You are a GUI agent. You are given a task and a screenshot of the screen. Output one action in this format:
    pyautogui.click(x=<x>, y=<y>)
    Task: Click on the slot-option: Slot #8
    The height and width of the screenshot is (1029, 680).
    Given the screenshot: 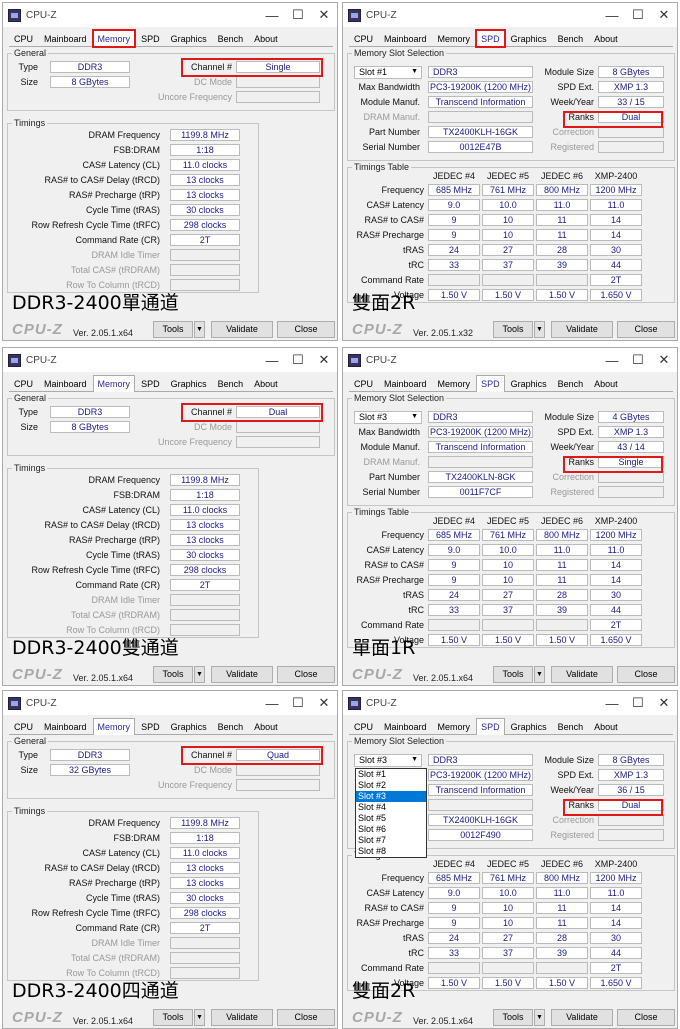 What is the action you would take?
    pyautogui.click(x=391, y=851)
    